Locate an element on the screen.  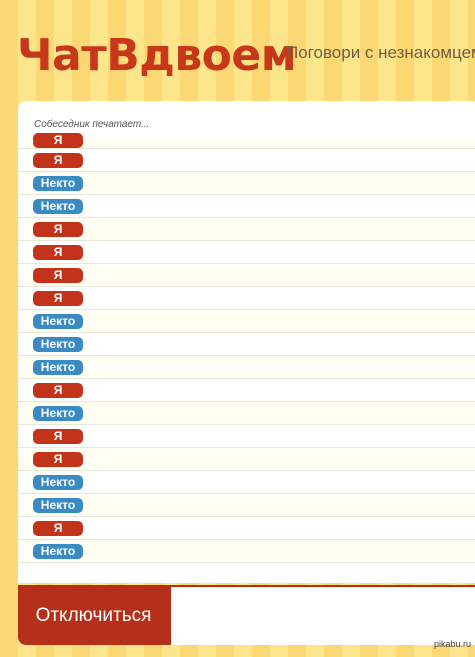
chat-controls: Отключиться is located at coordinates (246, 615).